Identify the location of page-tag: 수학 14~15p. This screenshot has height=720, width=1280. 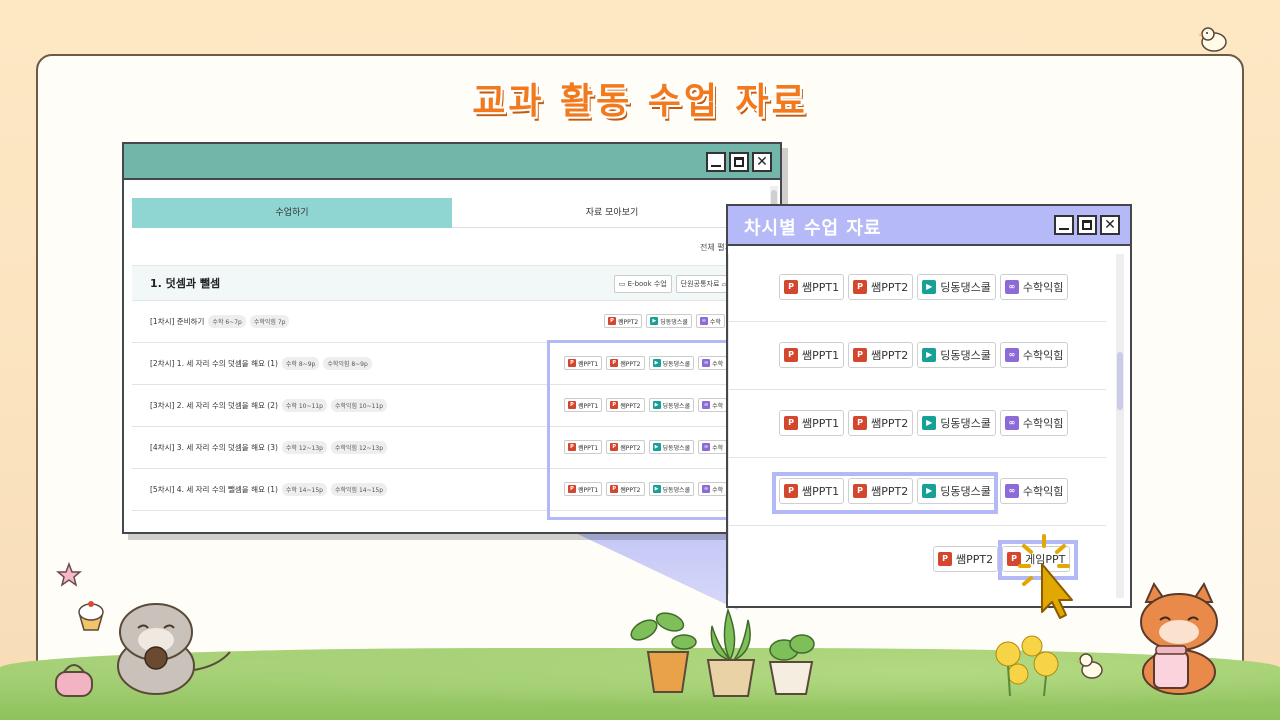
(304, 489).